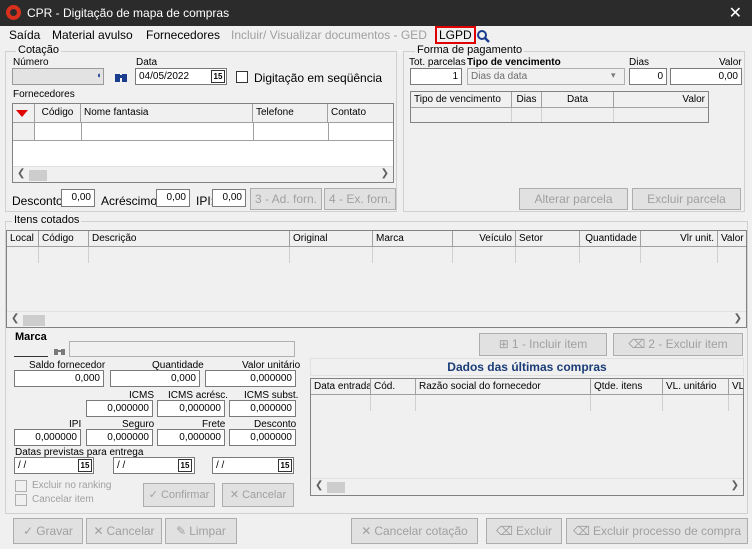 Image resolution: width=752 pixels, height=549 pixels. I want to click on fornecedores-hscroll: ❮ ❯, so click(203, 174).